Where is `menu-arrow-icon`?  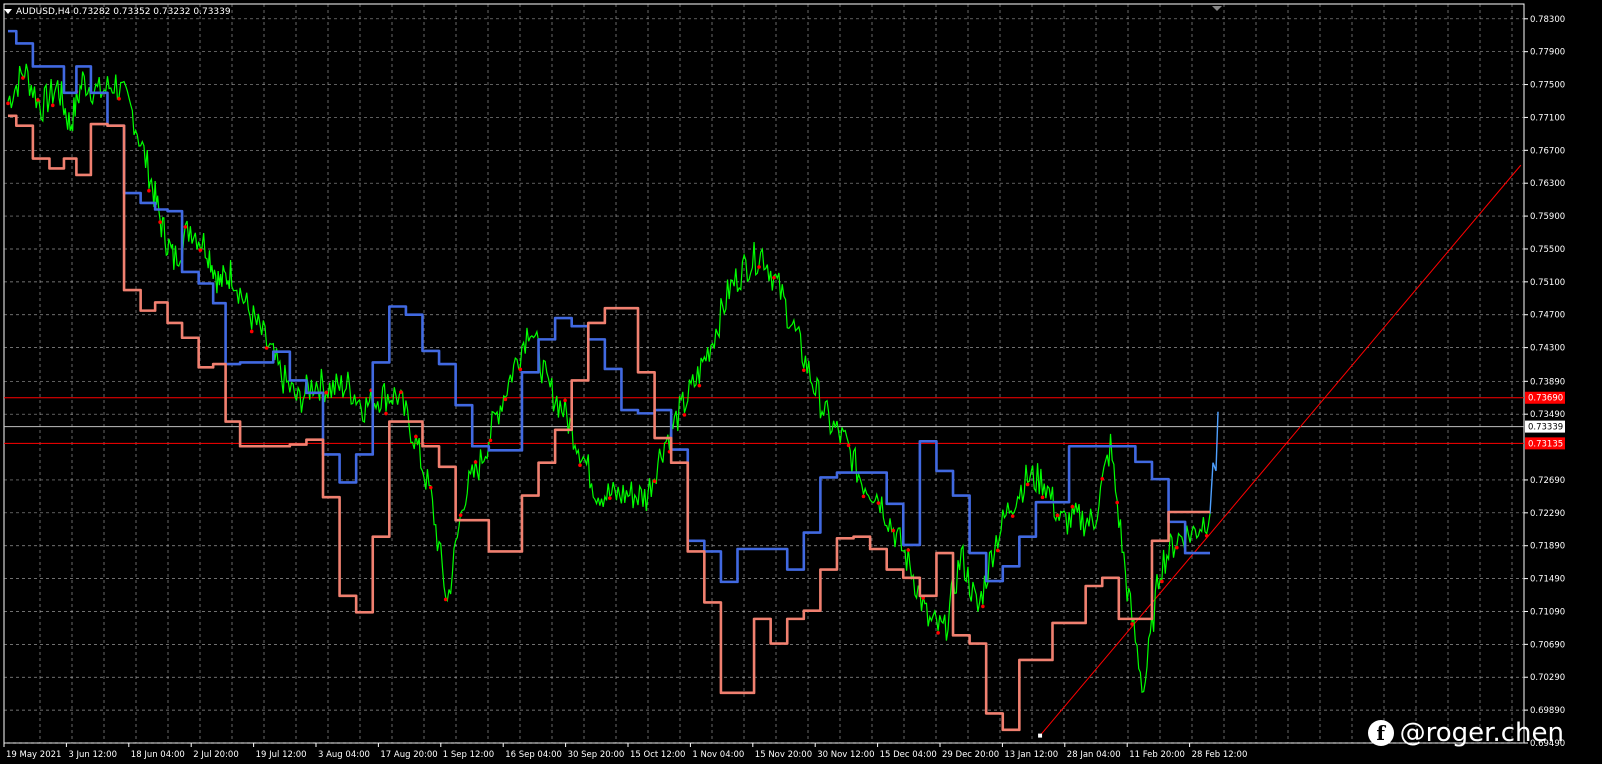
menu-arrow-icon is located at coordinates (8, 11).